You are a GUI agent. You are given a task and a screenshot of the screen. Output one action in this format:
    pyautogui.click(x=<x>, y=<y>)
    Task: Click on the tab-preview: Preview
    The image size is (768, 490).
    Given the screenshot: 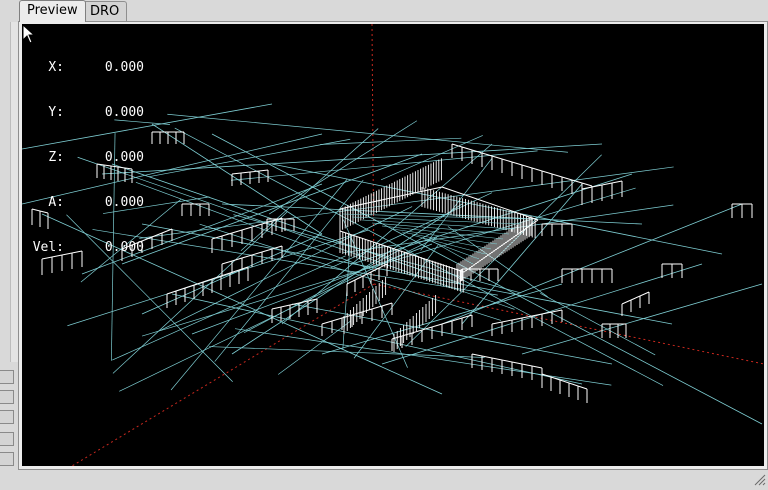 What is the action you would take?
    pyautogui.click(x=52, y=11)
    